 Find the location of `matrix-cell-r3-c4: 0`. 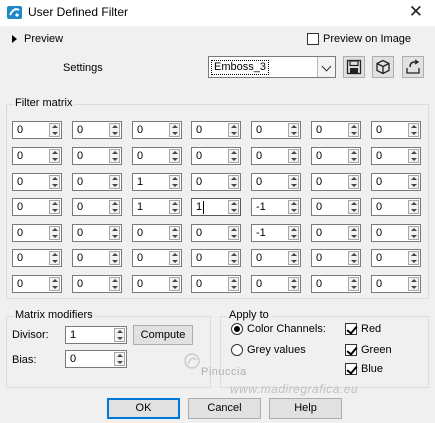

matrix-cell-r3-c4: 0 is located at coordinates (216, 182).